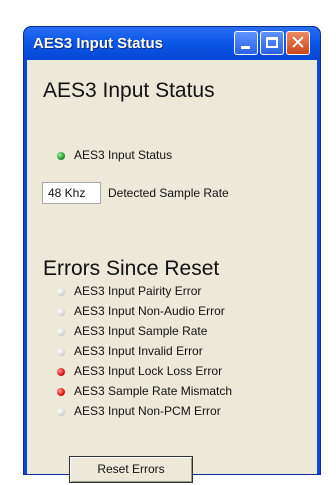 The width and height of the screenshot is (336, 485). I want to click on errors-heading: Errors Since Reset, so click(131, 268).